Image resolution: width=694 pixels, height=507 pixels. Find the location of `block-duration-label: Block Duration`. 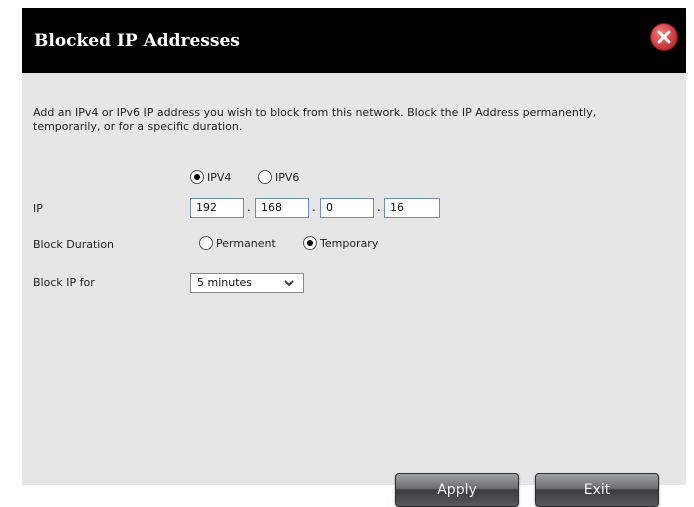

block-duration-label: Block Duration is located at coordinates (74, 244).